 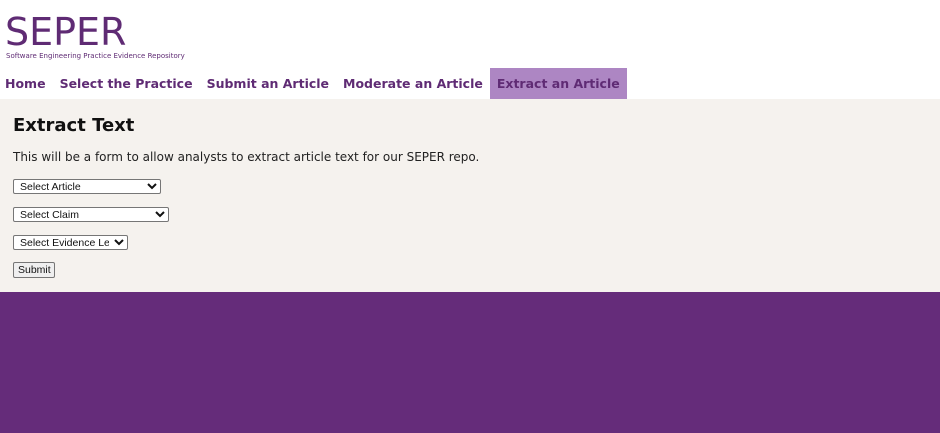 I want to click on logo-title: SEPER, so click(x=65, y=32).